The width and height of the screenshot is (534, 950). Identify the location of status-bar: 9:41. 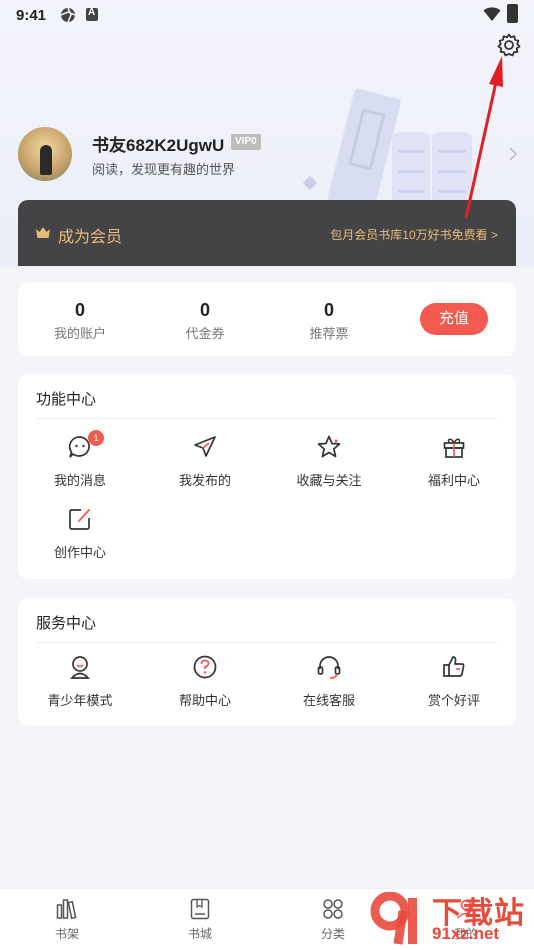
(267, 15).